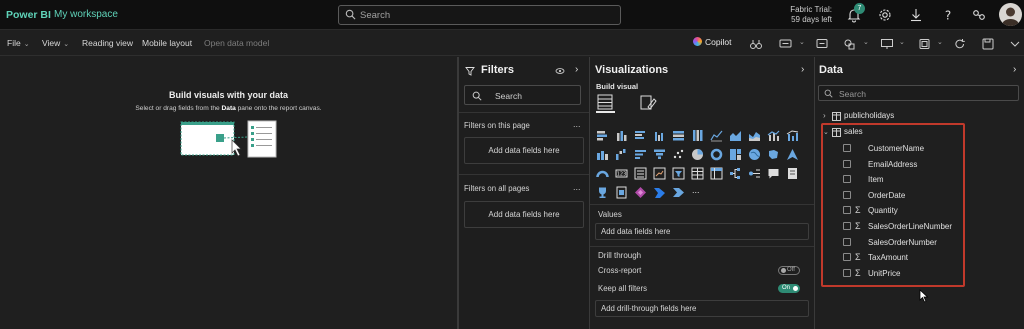 This screenshot has width=1024, height=329. What do you see at coordinates (648, 103) in the screenshot?
I see `format-visual-icon` at bounding box center [648, 103].